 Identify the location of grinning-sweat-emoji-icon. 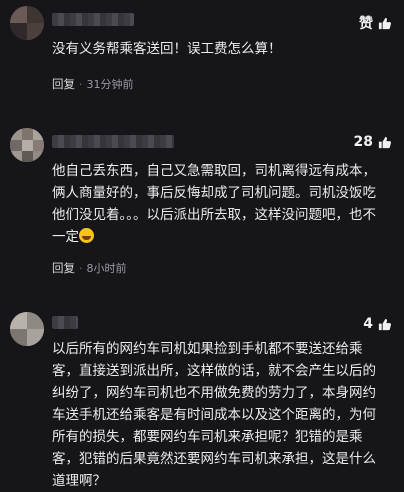
(86, 235).